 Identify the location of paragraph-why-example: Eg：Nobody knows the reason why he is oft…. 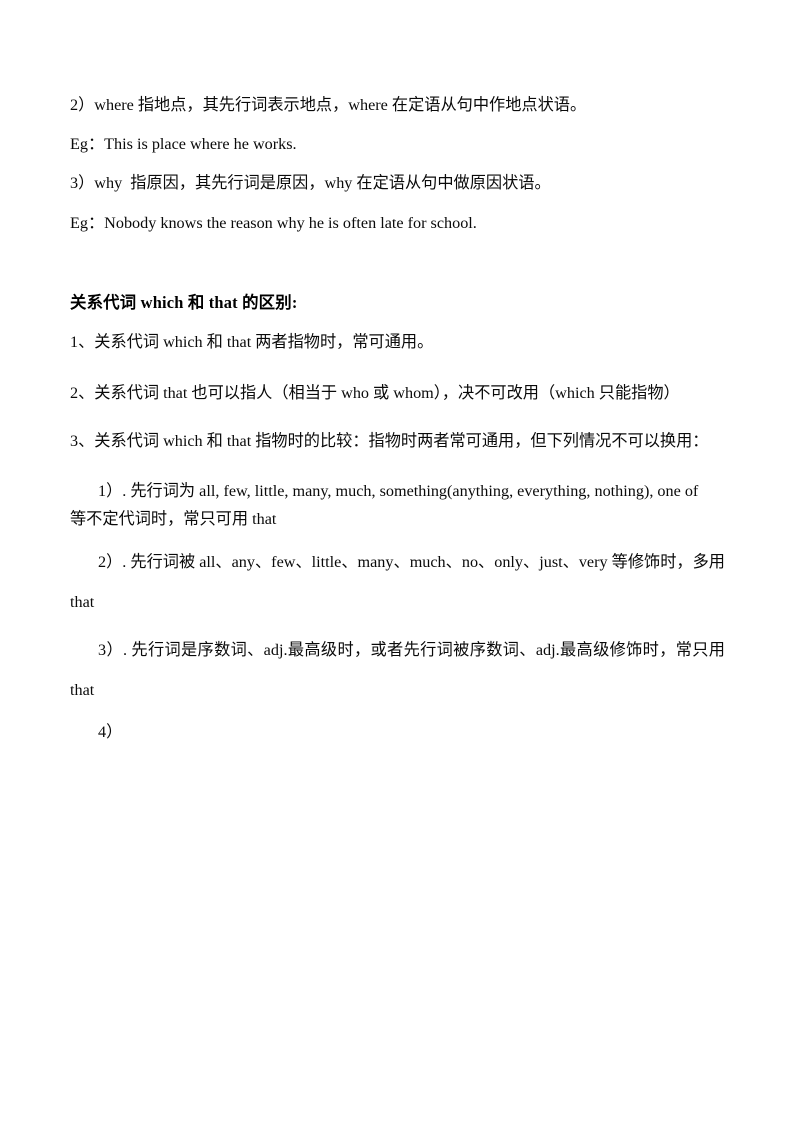
(273, 222).